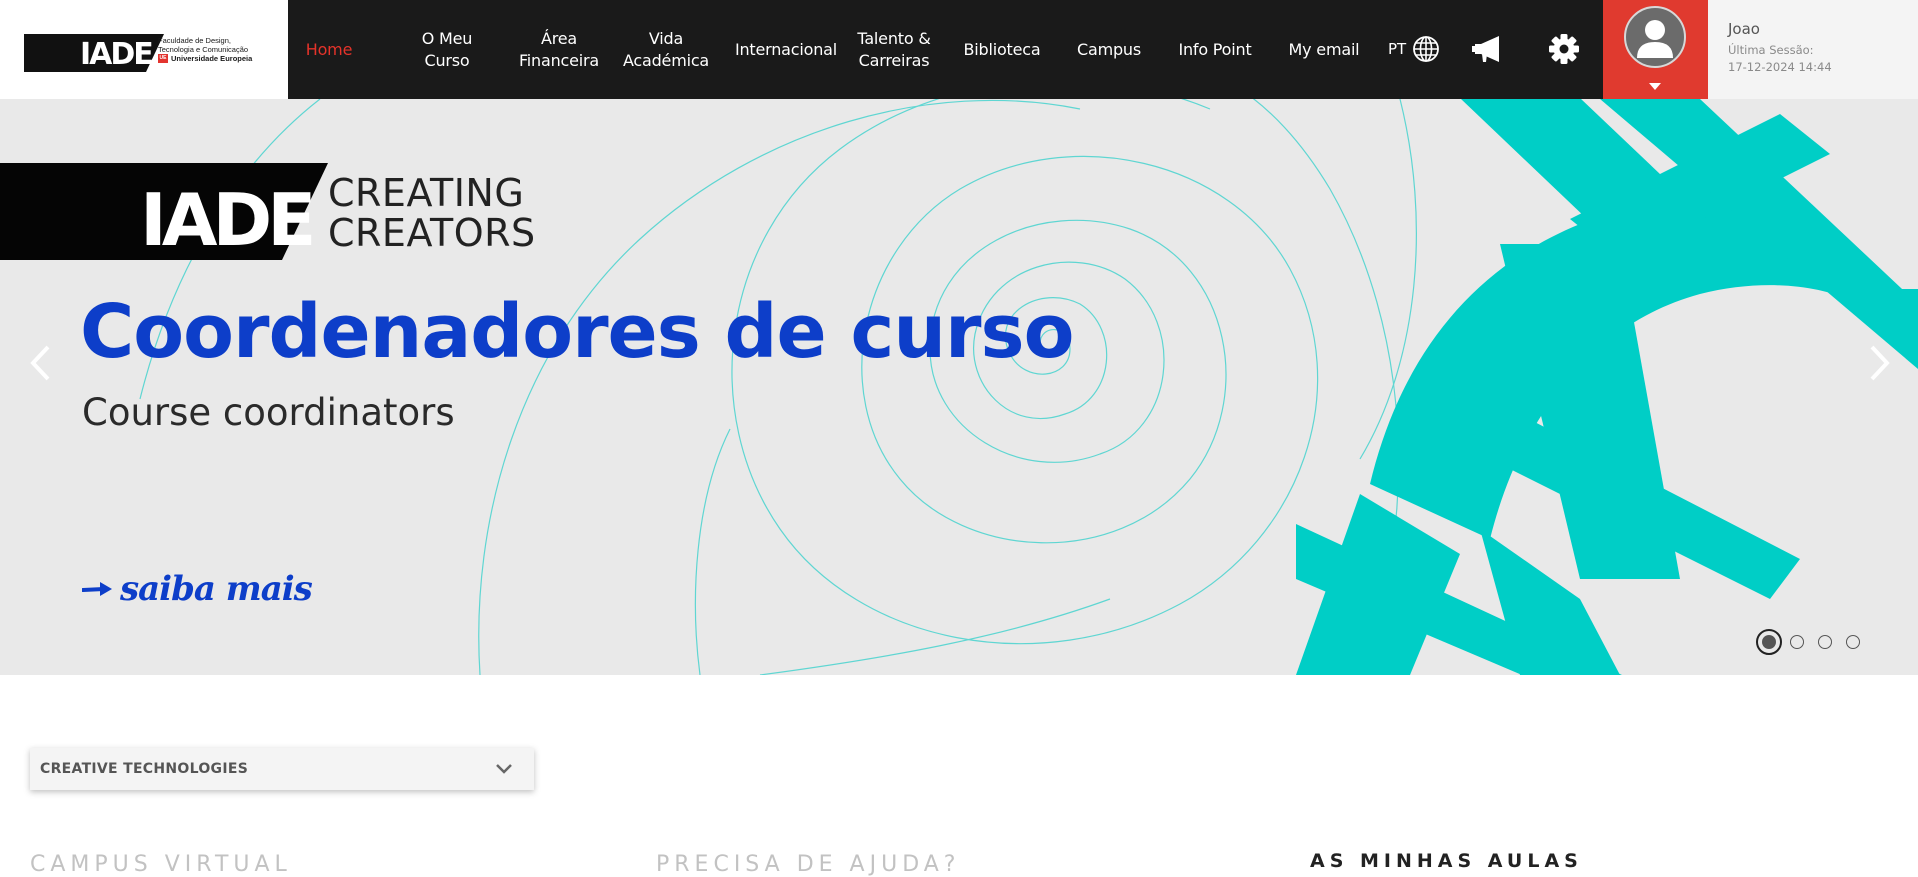 The height and width of the screenshot is (877, 1918). I want to click on chevron-left-icon, so click(40, 363).